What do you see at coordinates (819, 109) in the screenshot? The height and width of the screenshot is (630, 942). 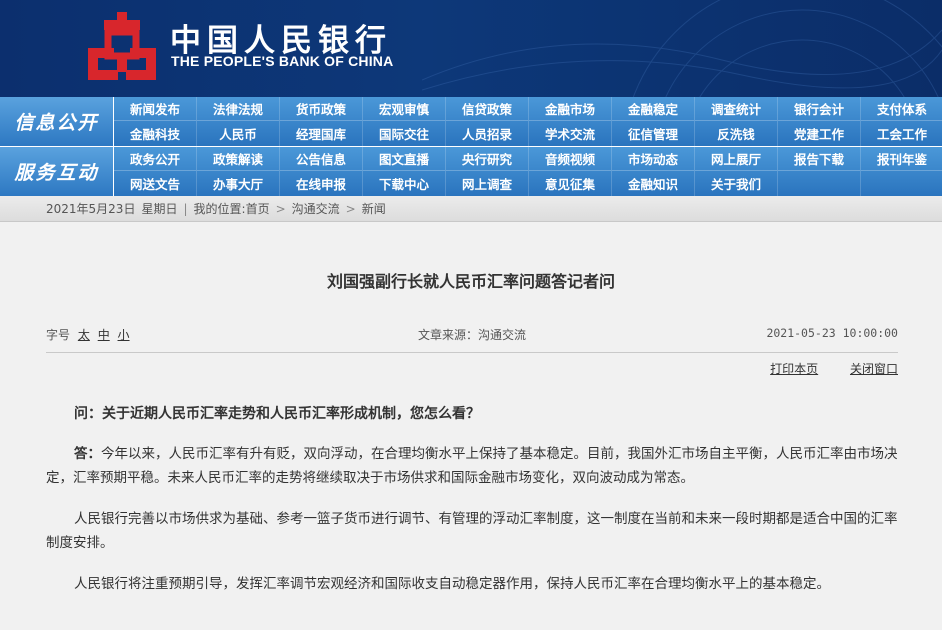 I see `nav-link: 银行会计` at bounding box center [819, 109].